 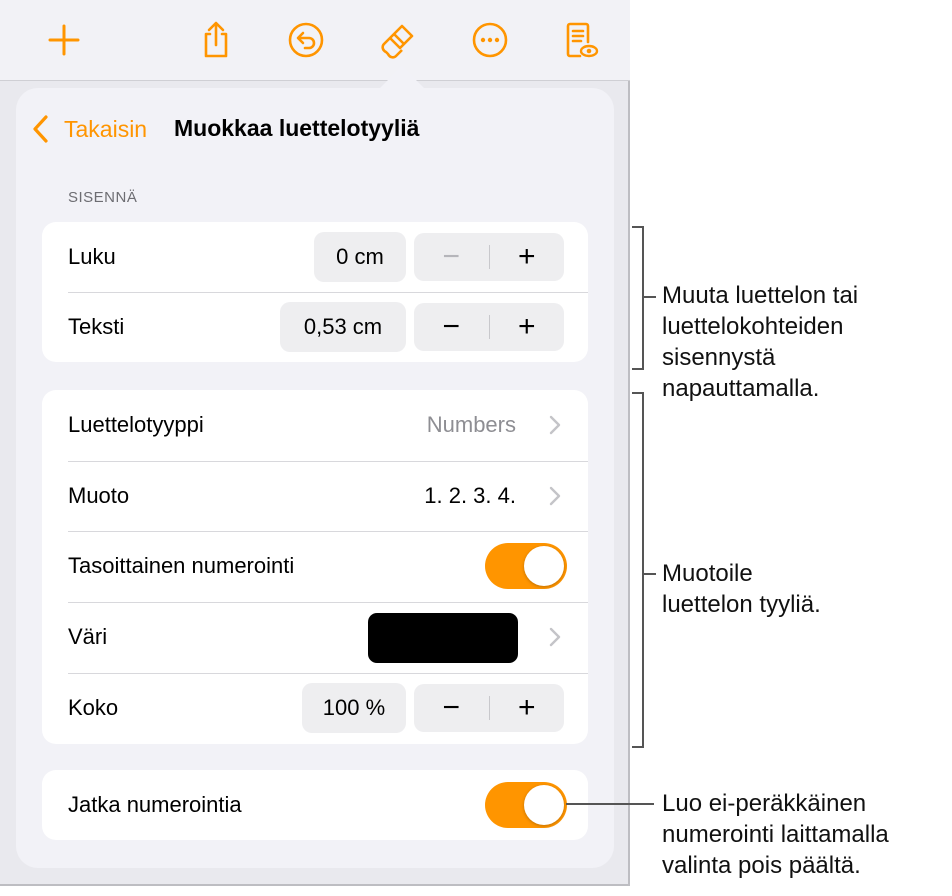 I want to click on toolbar, so click(x=315, y=40).